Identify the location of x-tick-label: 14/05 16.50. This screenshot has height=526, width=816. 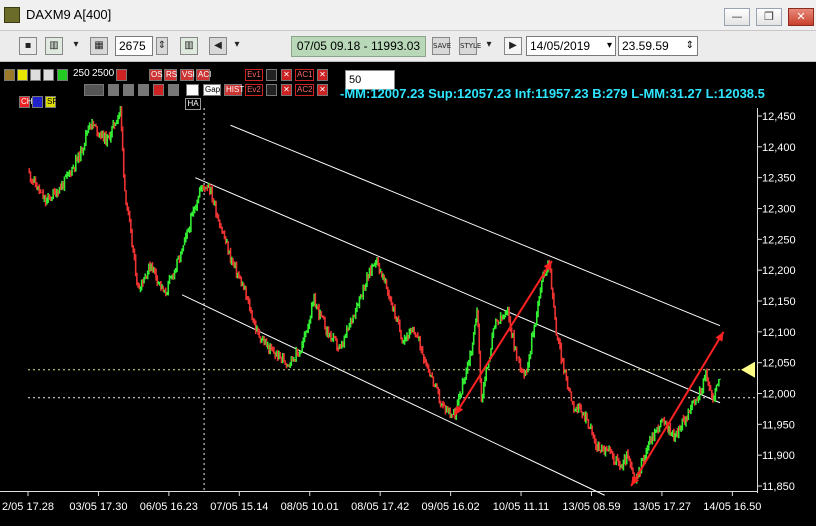
(732, 507).